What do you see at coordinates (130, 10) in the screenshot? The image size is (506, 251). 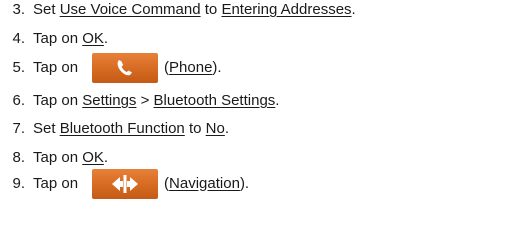 I see `use-voice-command-link: Use Voice Command` at bounding box center [130, 10].